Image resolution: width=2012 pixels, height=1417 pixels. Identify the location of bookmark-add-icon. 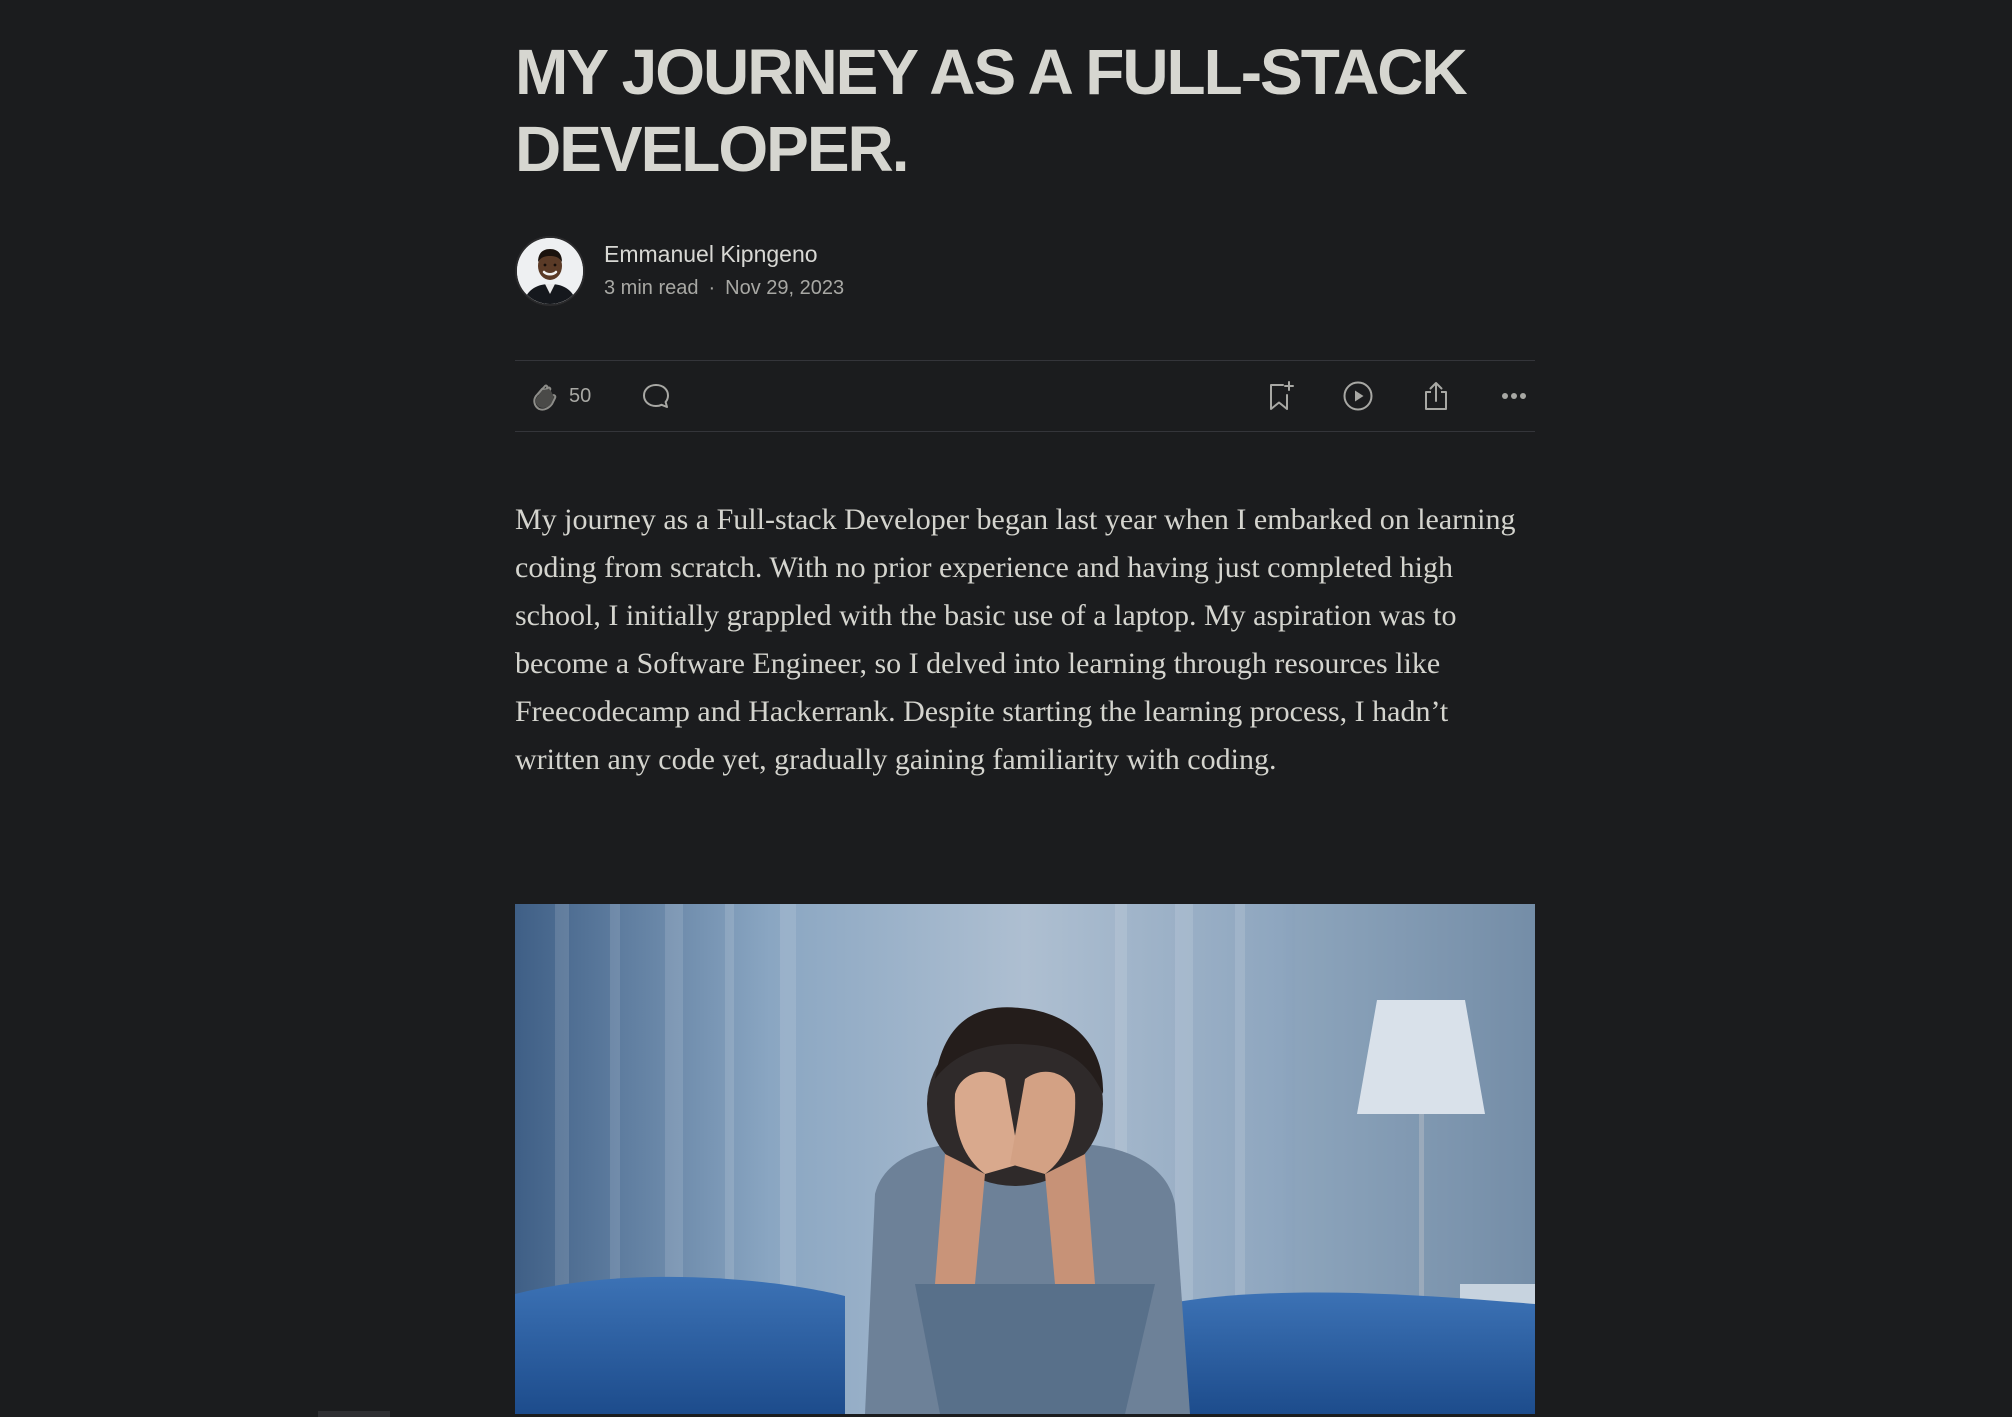
(1282, 395).